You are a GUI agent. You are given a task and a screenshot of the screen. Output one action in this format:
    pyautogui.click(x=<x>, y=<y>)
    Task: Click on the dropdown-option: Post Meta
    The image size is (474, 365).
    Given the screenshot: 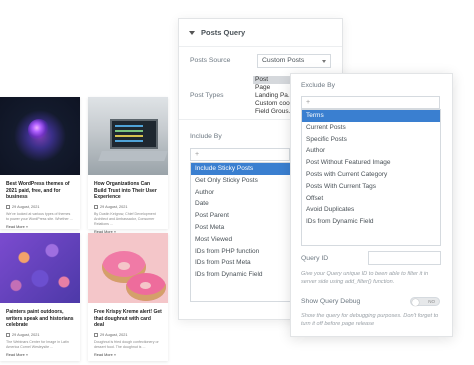 What is the action you would take?
    pyautogui.click(x=241, y=228)
    